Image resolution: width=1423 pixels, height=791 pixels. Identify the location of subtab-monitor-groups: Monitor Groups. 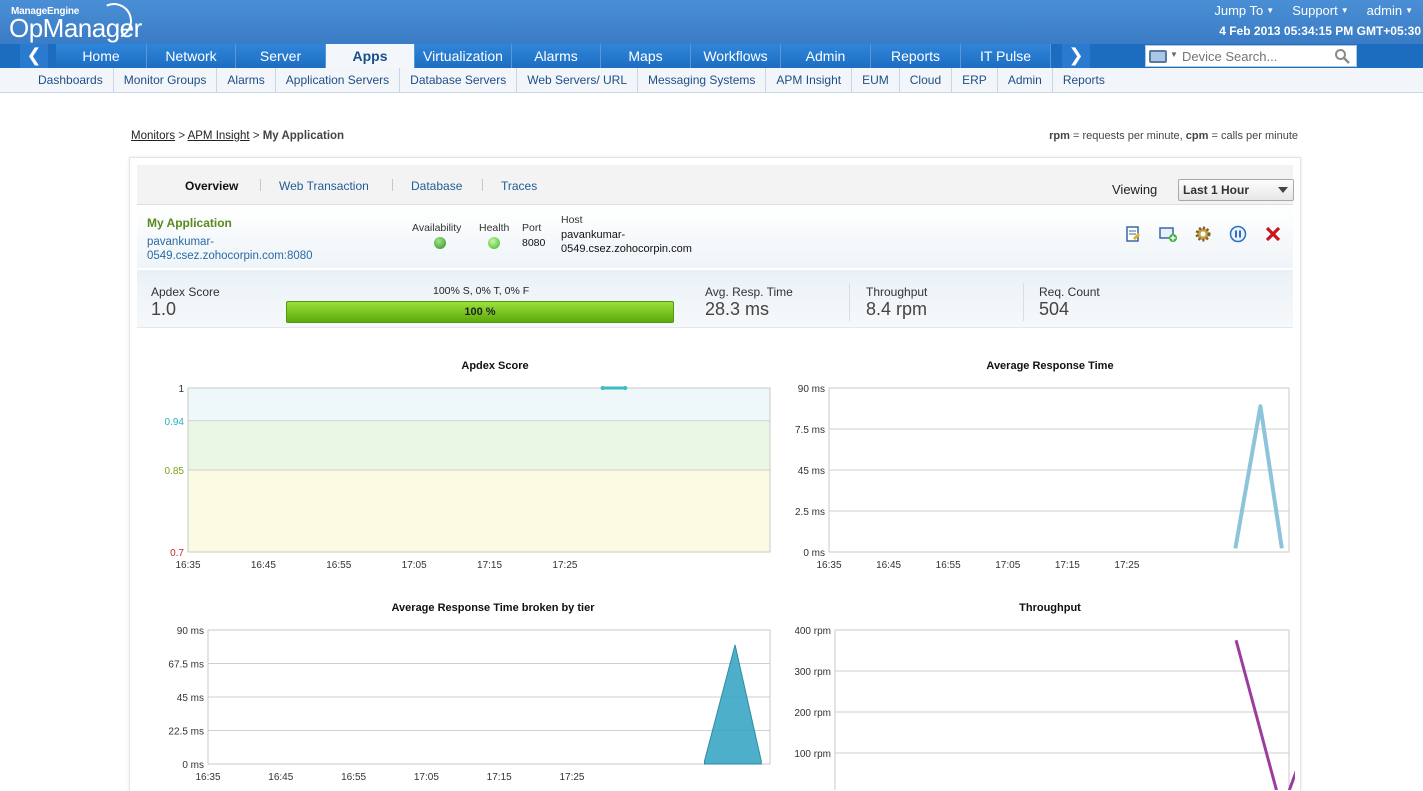
(166, 80).